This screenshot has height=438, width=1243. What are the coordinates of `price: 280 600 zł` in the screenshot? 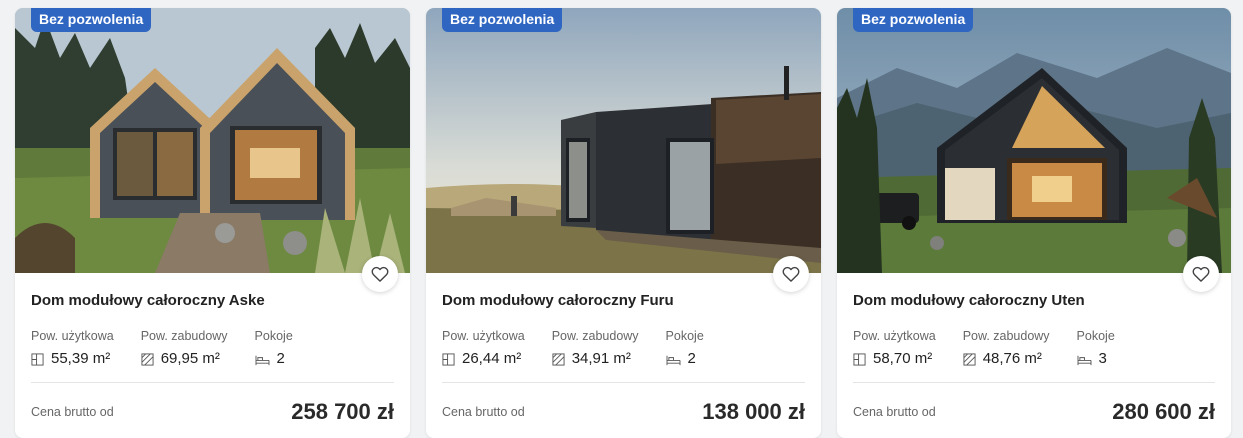 It's located at (1163, 411).